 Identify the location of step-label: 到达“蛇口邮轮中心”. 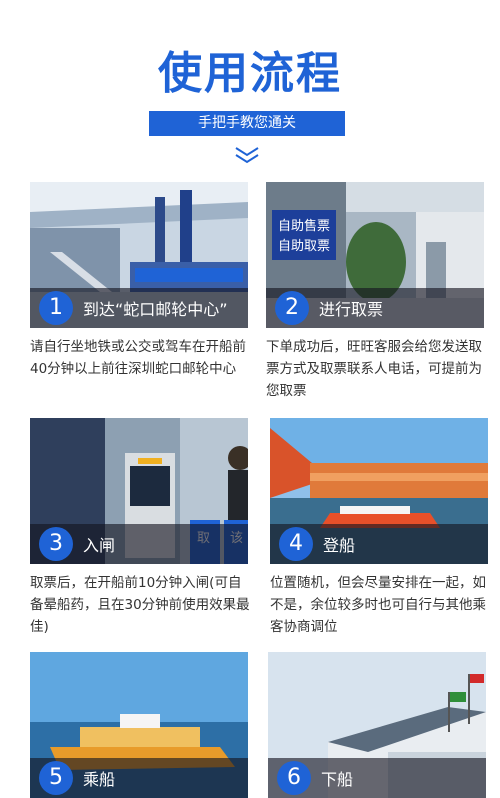
(155, 309).